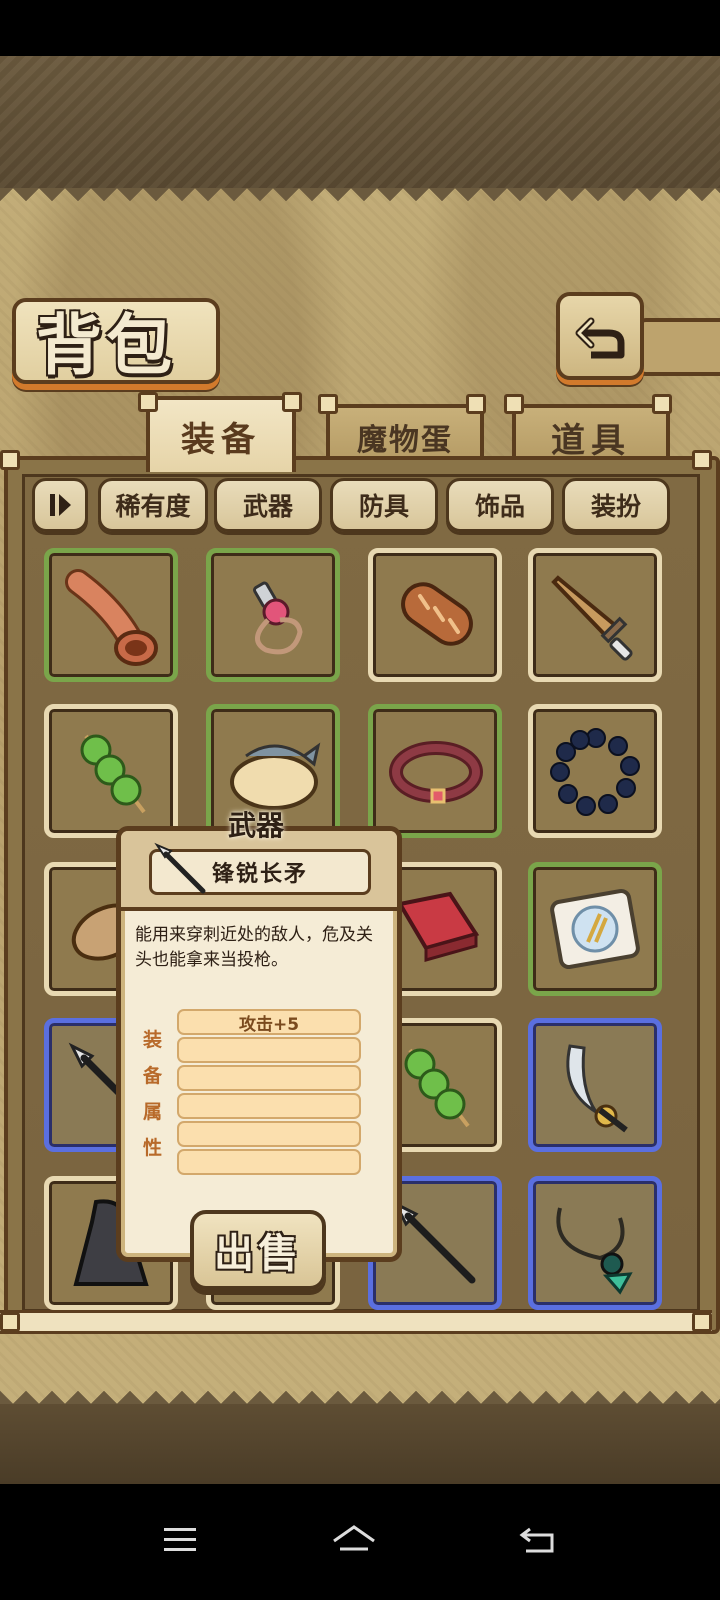 The image size is (720, 1600). Describe the element at coordinates (278, 618) in the screenshot. I see `whistle-icon` at that location.